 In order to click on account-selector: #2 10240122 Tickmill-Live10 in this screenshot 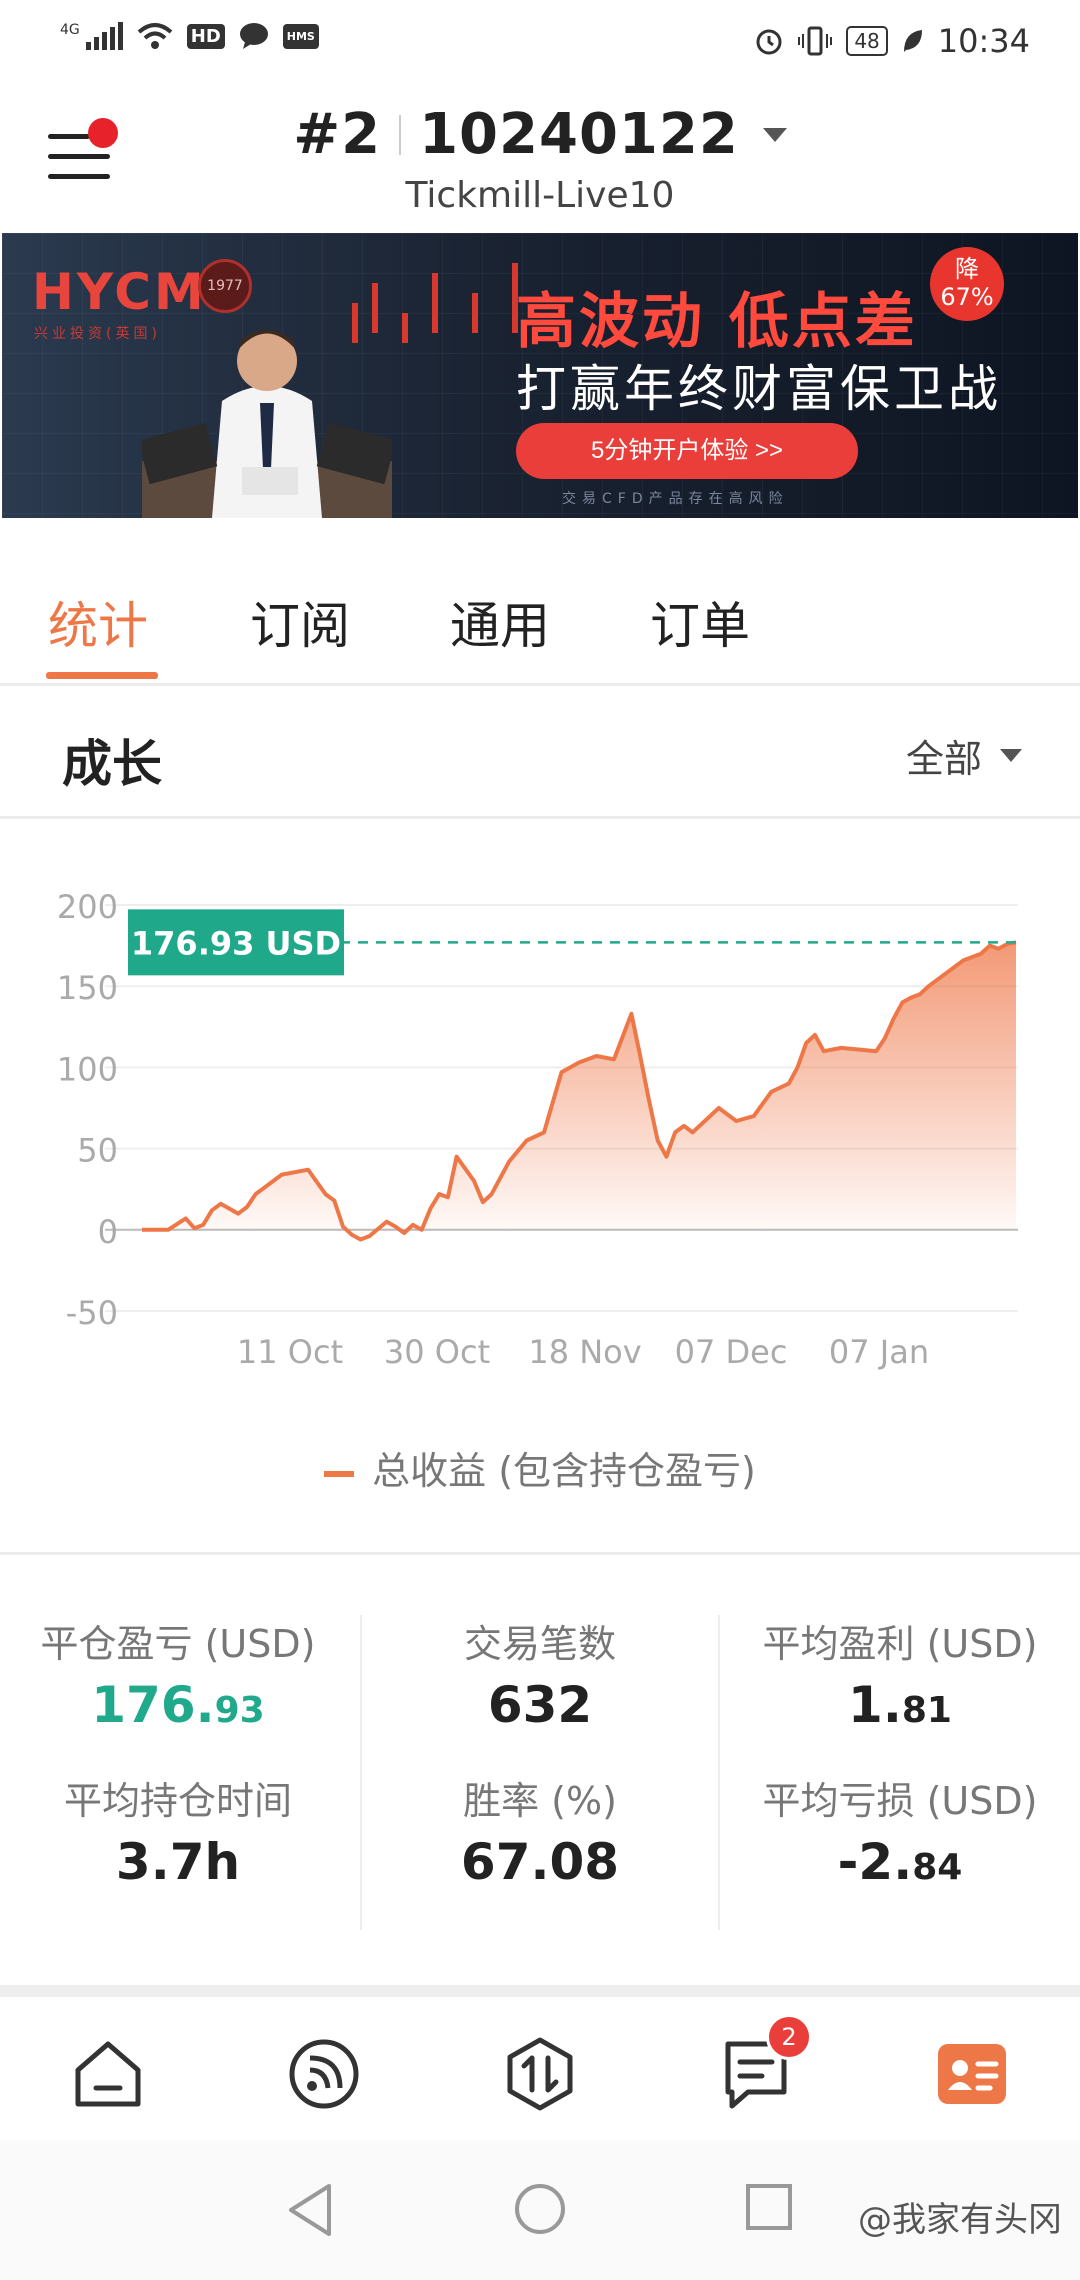, I will do `click(540, 159)`.